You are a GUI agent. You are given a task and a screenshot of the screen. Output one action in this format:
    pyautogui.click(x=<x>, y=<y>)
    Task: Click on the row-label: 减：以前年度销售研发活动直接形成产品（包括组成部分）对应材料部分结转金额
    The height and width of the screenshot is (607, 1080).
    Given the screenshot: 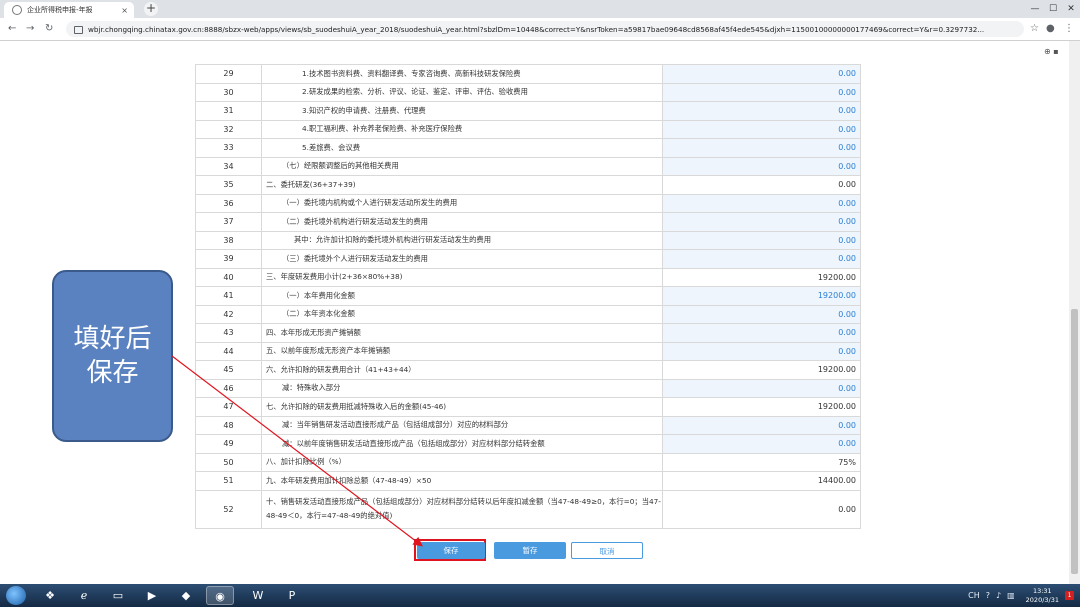 What is the action you would take?
    pyautogui.click(x=462, y=444)
    